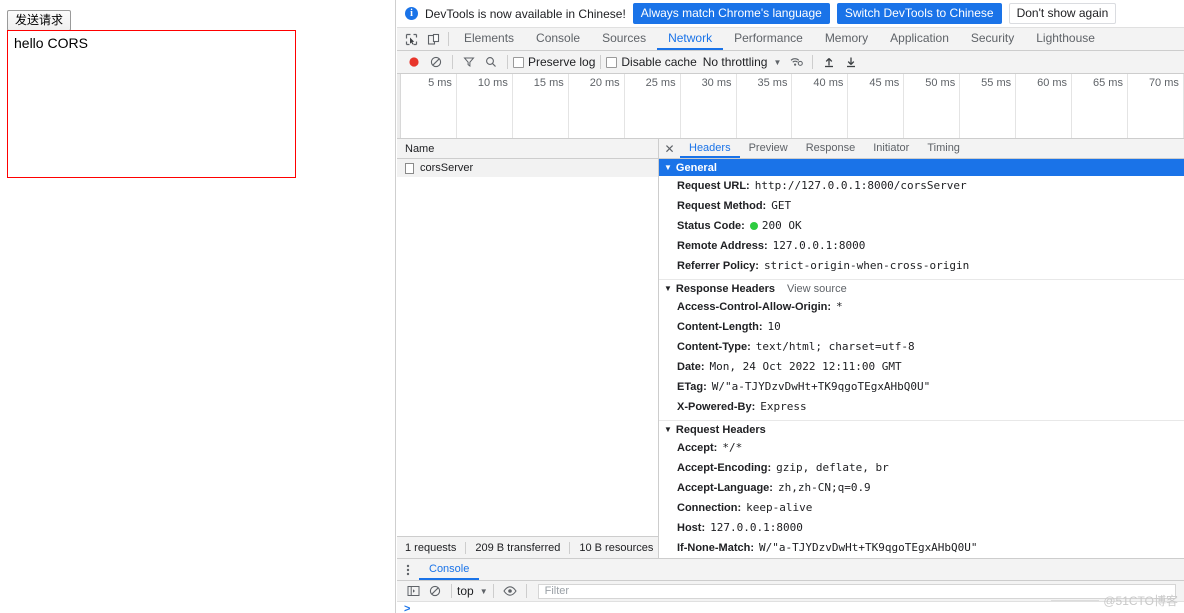 Image resolution: width=1184 pixels, height=613 pixels. What do you see at coordinates (469, 62) in the screenshot?
I see `filter-icon` at bounding box center [469, 62].